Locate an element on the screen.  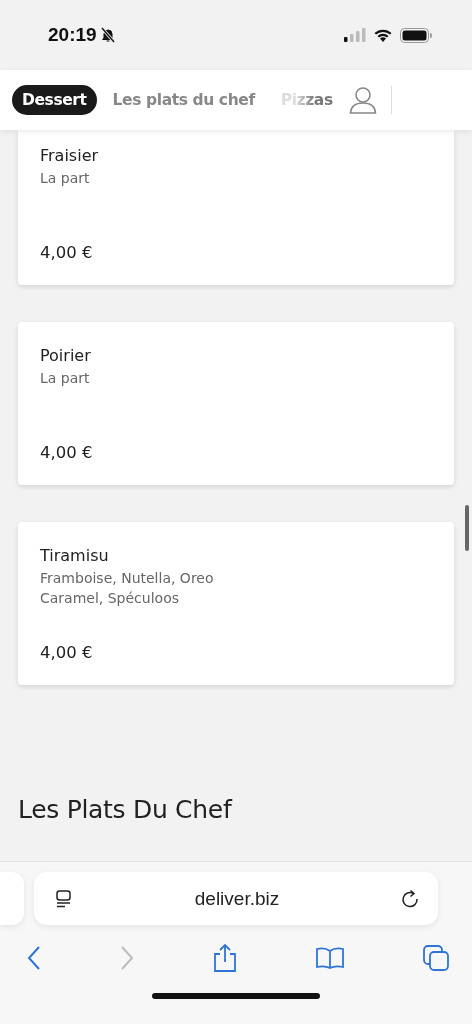
battery-icon is located at coordinates (416, 35).